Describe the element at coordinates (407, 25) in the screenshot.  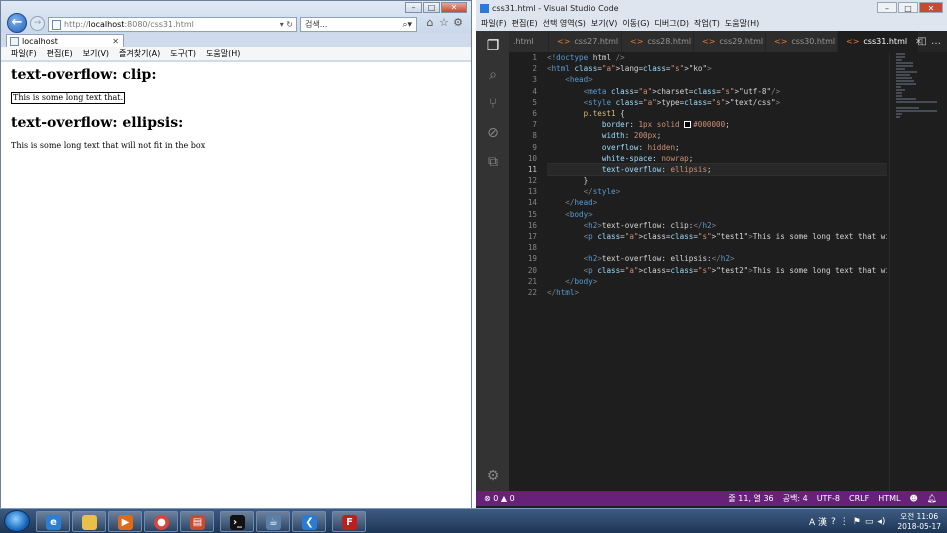
I see `search-icon: ⌕▾` at that location.